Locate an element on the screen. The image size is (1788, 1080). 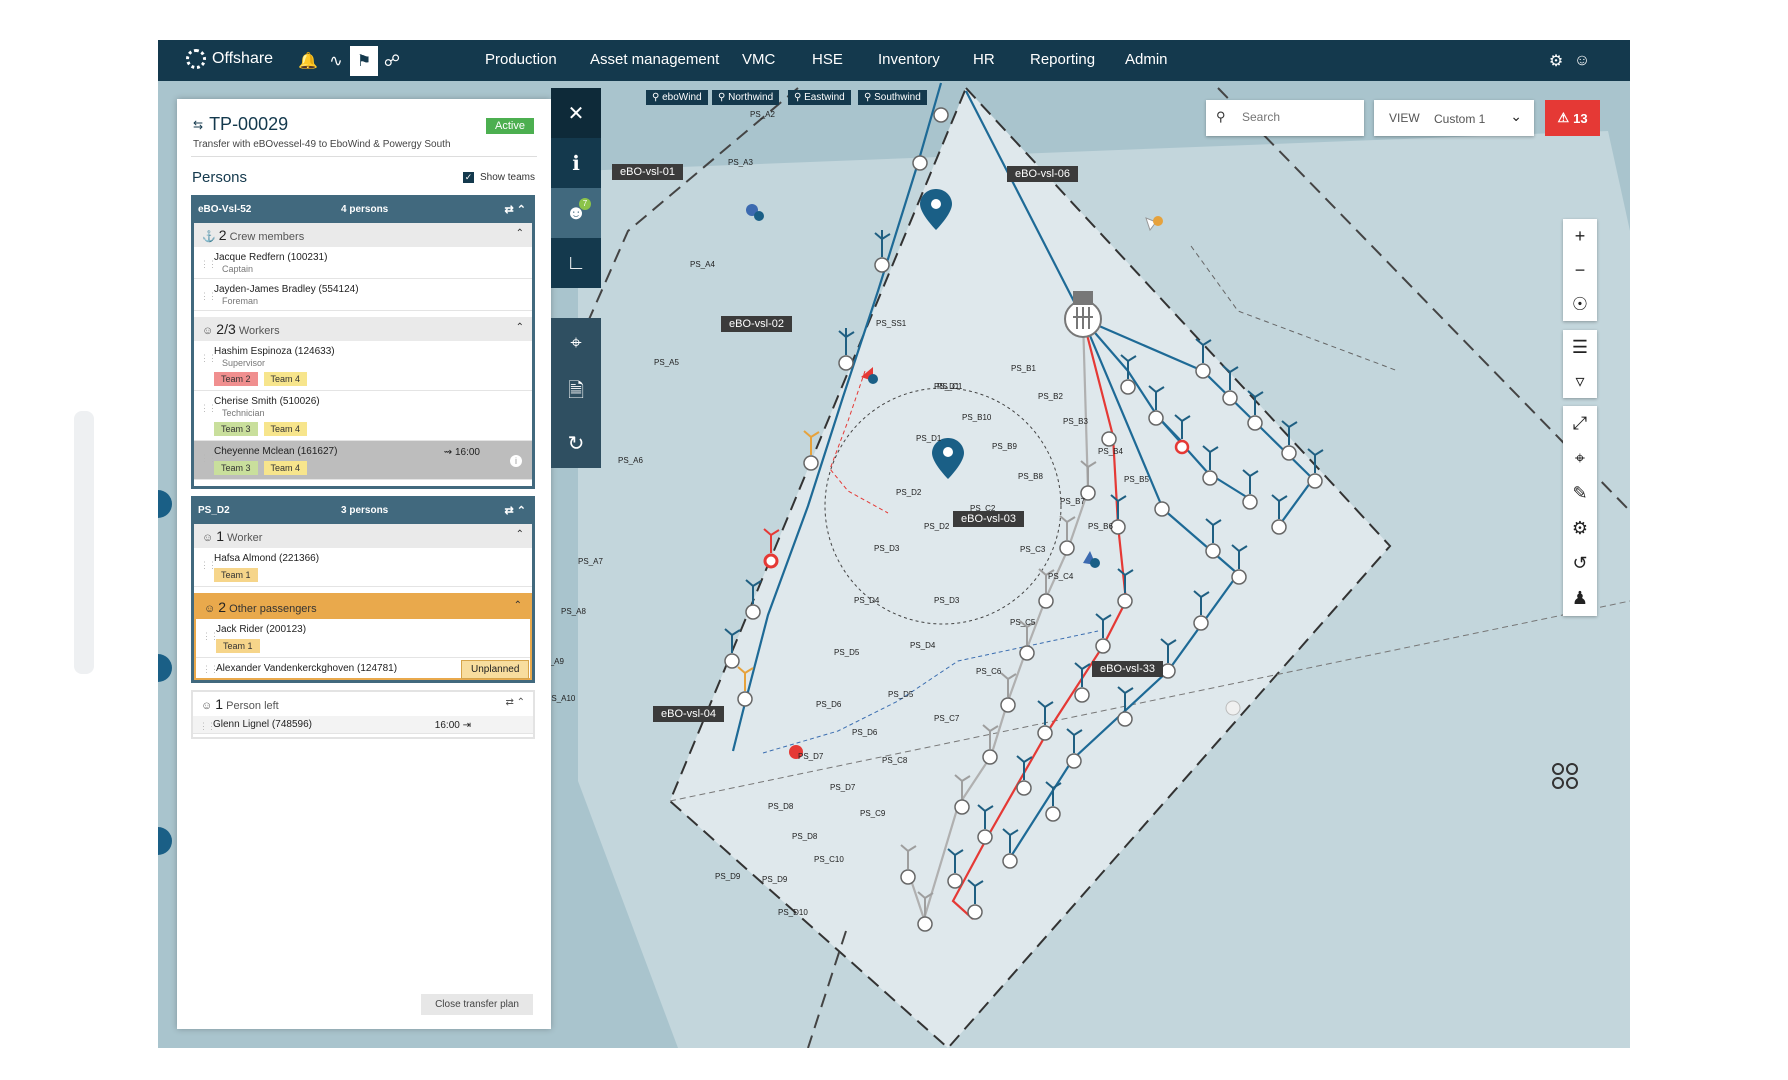
nav-admin: Admin is located at coordinates (1146, 59).